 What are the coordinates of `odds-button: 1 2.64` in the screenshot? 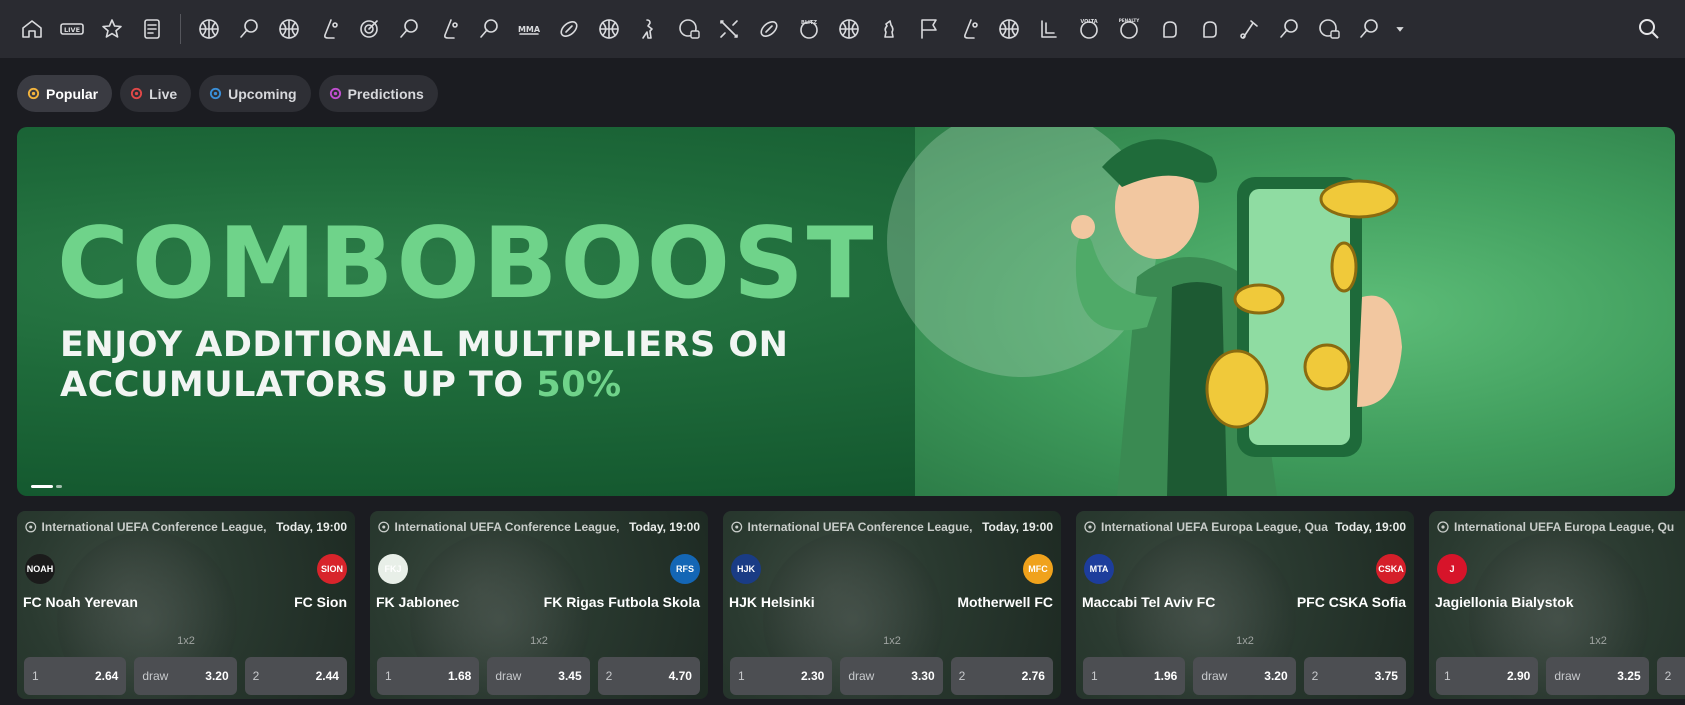 It's located at (75, 676).